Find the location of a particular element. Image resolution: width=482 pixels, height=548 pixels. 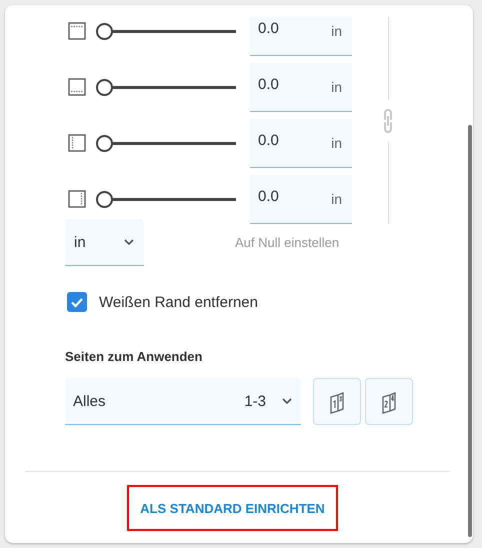

set-default-button: ALS STANDARD EINRICHTEN is located at coordinates (232, 508).